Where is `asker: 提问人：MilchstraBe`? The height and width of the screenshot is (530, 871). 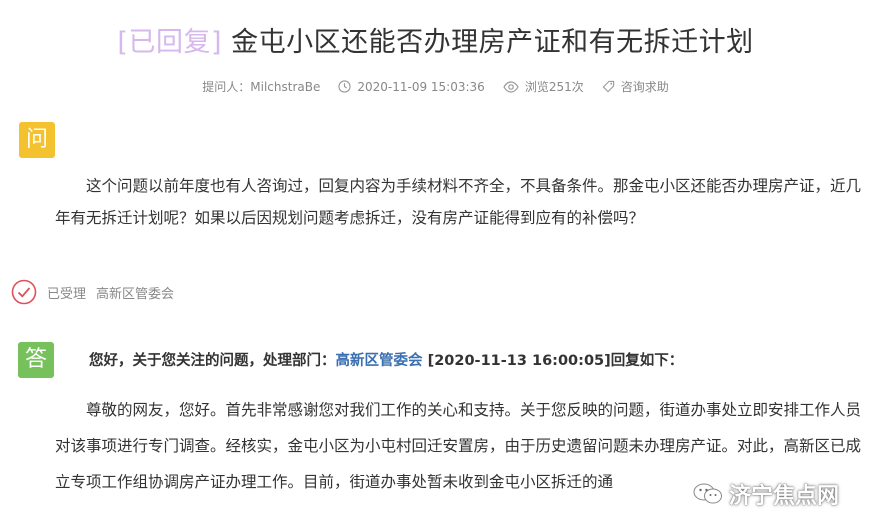 asker: 提问人：MilchstraBe is located at coordinates (261, 86).